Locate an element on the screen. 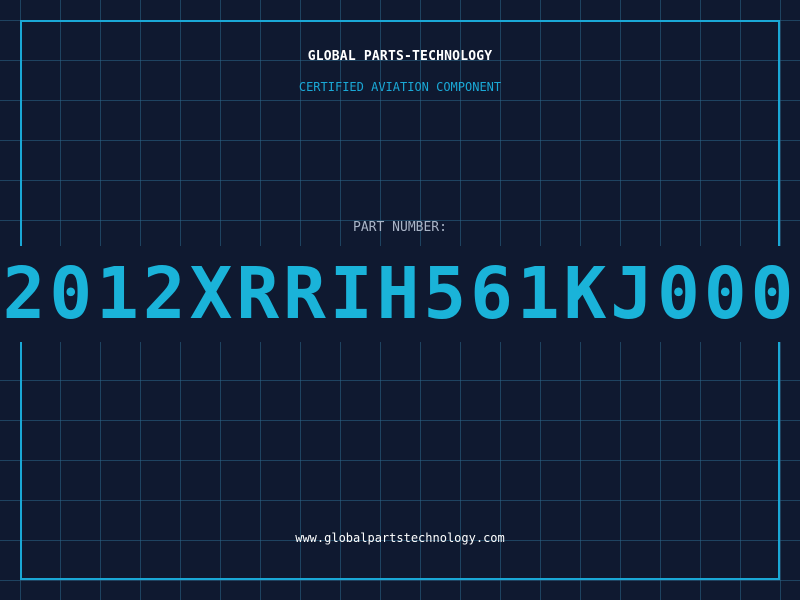 Image resolution: width=800 pixels, height=600 pixels. company-name: GLOBAL PARTS-TECHNOLOGY is located at coordinates (400, 56).